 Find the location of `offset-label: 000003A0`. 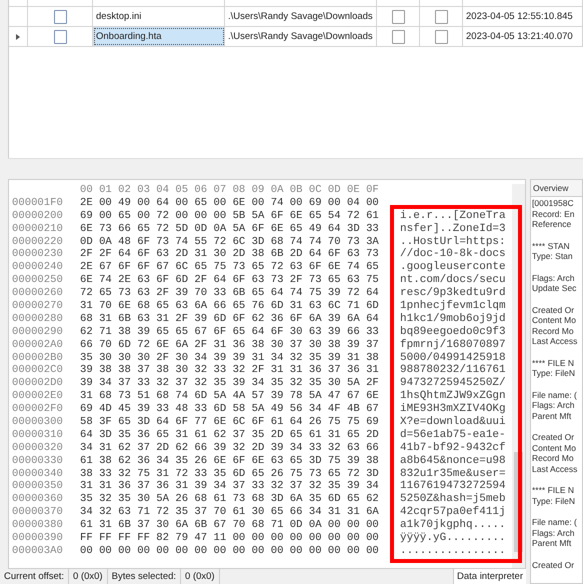

offset-label: 000003A0 is located at coordinates (38, 551).